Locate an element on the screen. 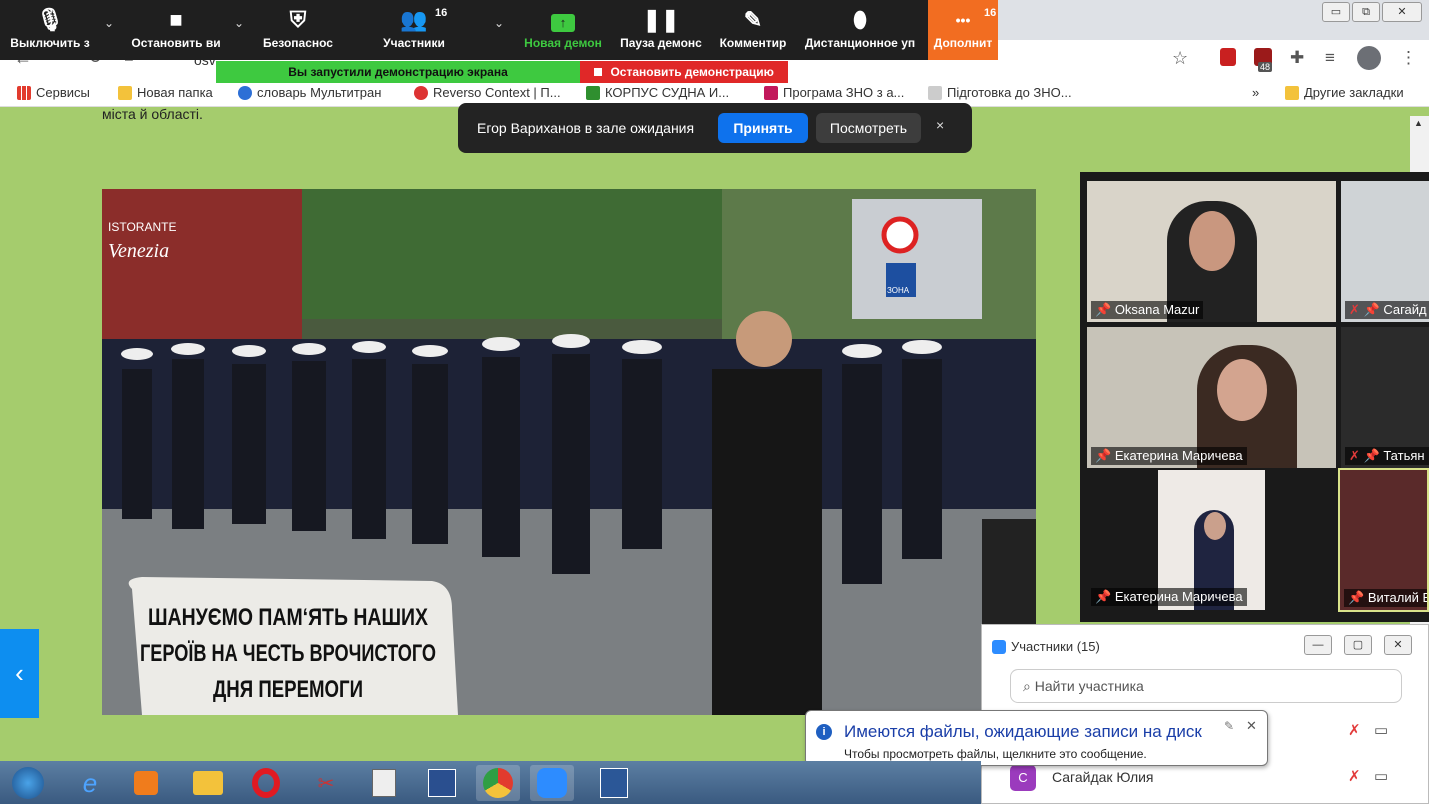 Image resolution: width=1429 pixels, height=804 pixels. opera-icon is located at coordinates (266, 783).